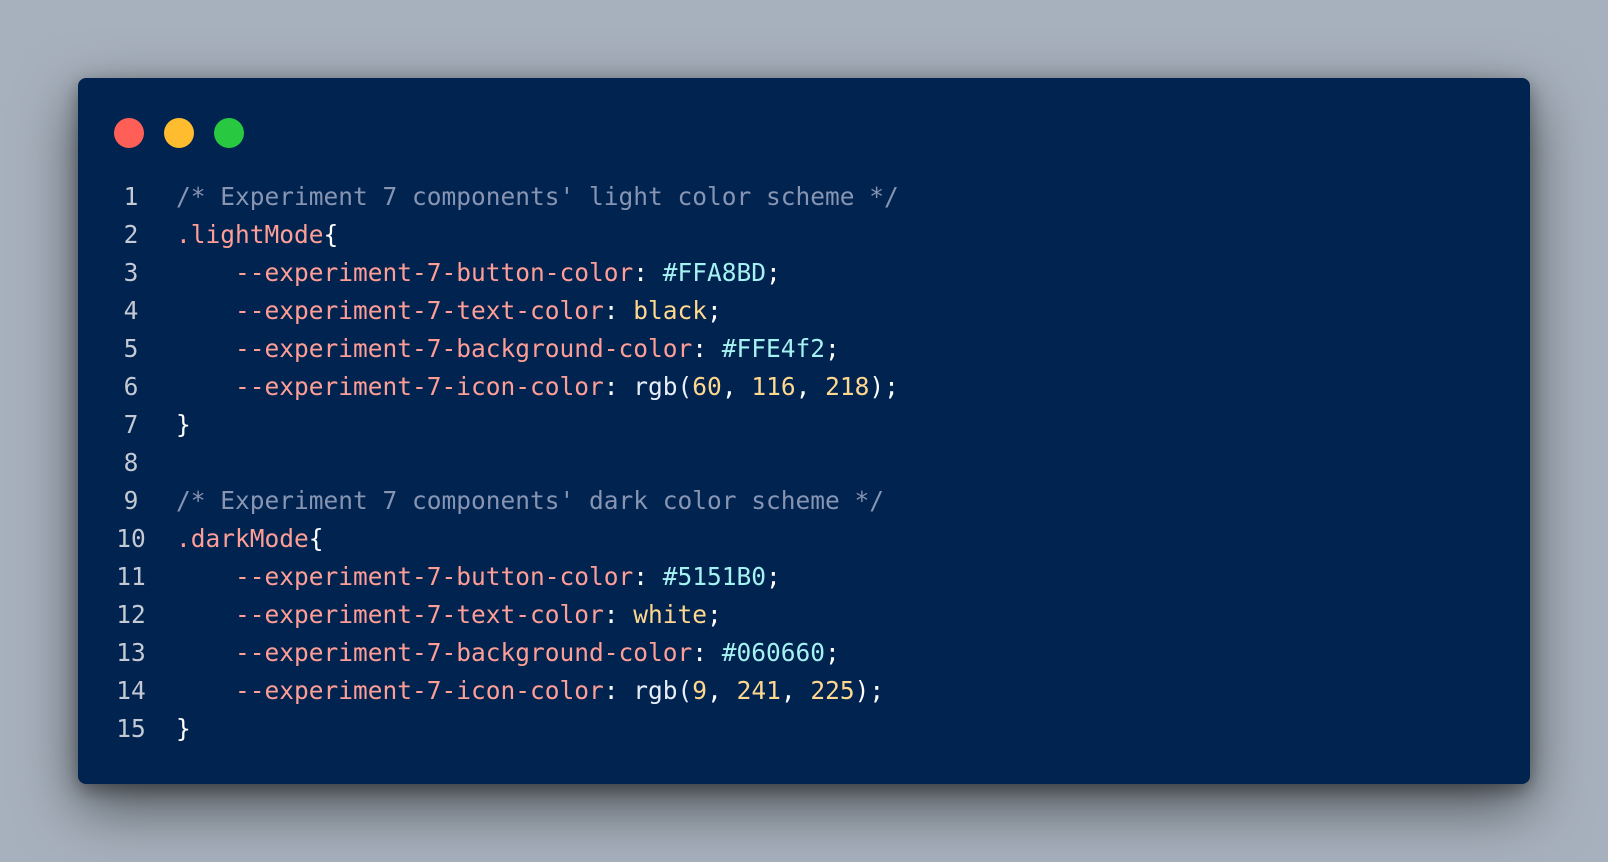 This screenshot has height=862, width=1608. I want to click on line-number: 12, so click(131, 614).